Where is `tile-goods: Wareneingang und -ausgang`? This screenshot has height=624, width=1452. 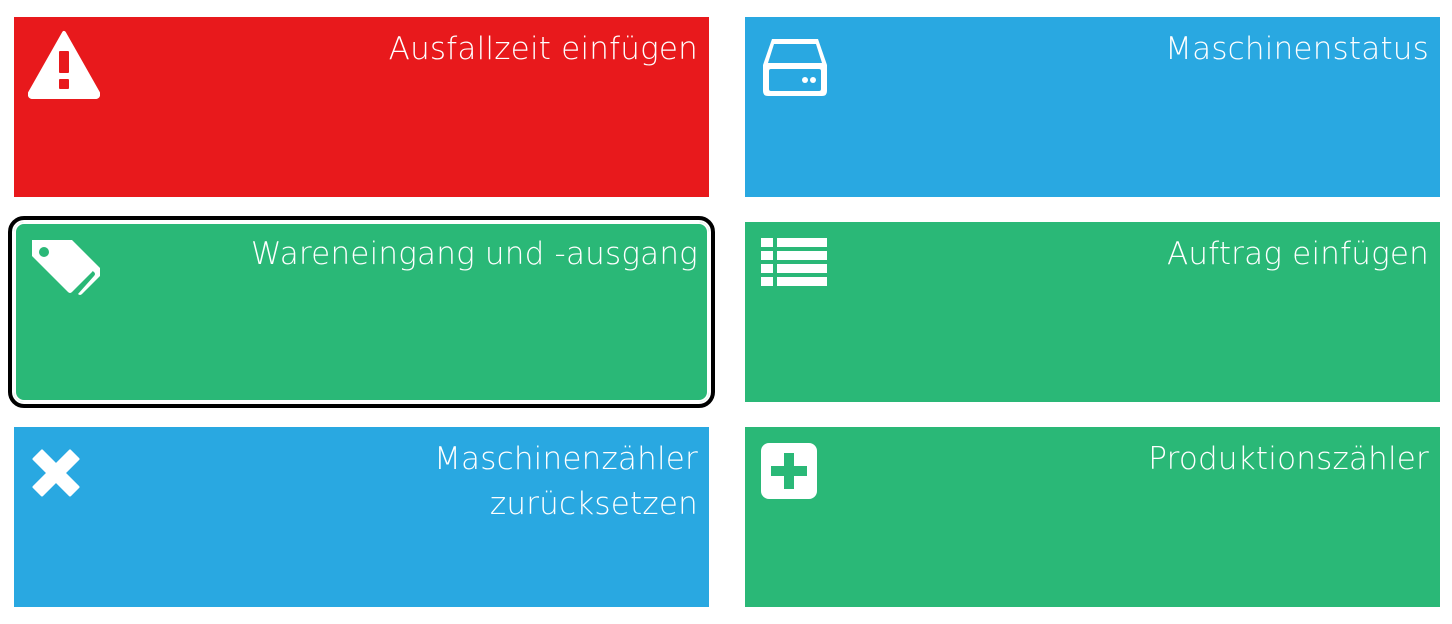
tile-goods: Wareneingang und -ausgang is located at coordinates (361, 312).